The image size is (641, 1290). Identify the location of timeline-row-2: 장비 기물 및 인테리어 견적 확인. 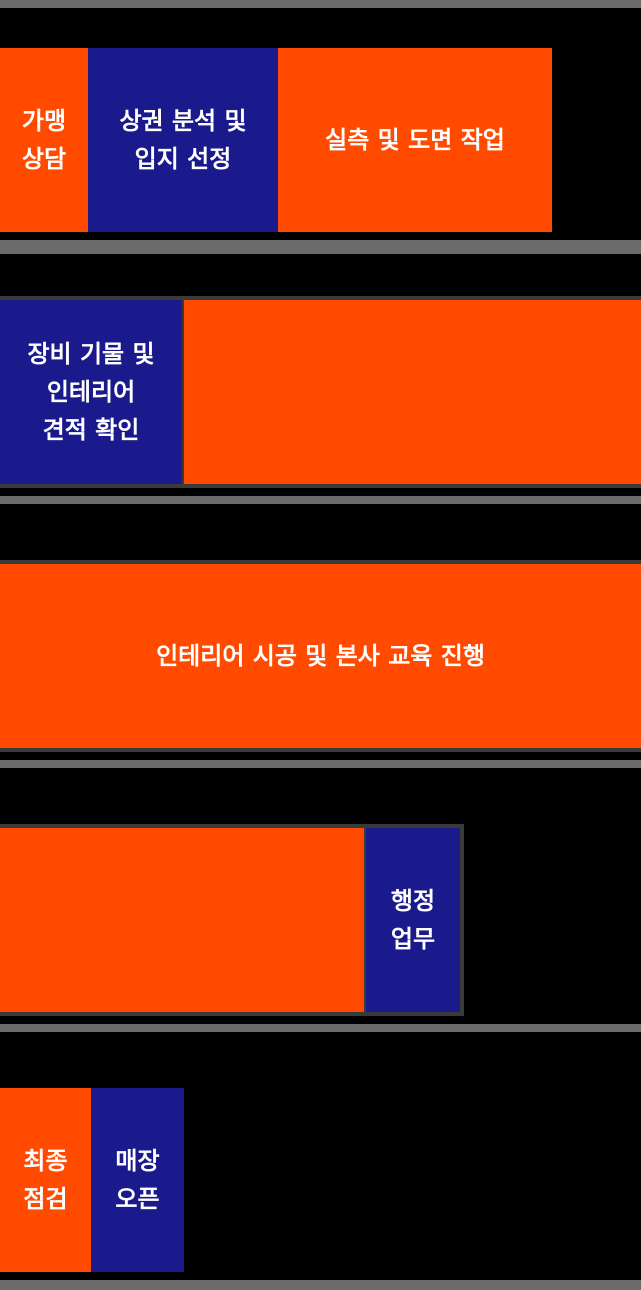
(320, 392).